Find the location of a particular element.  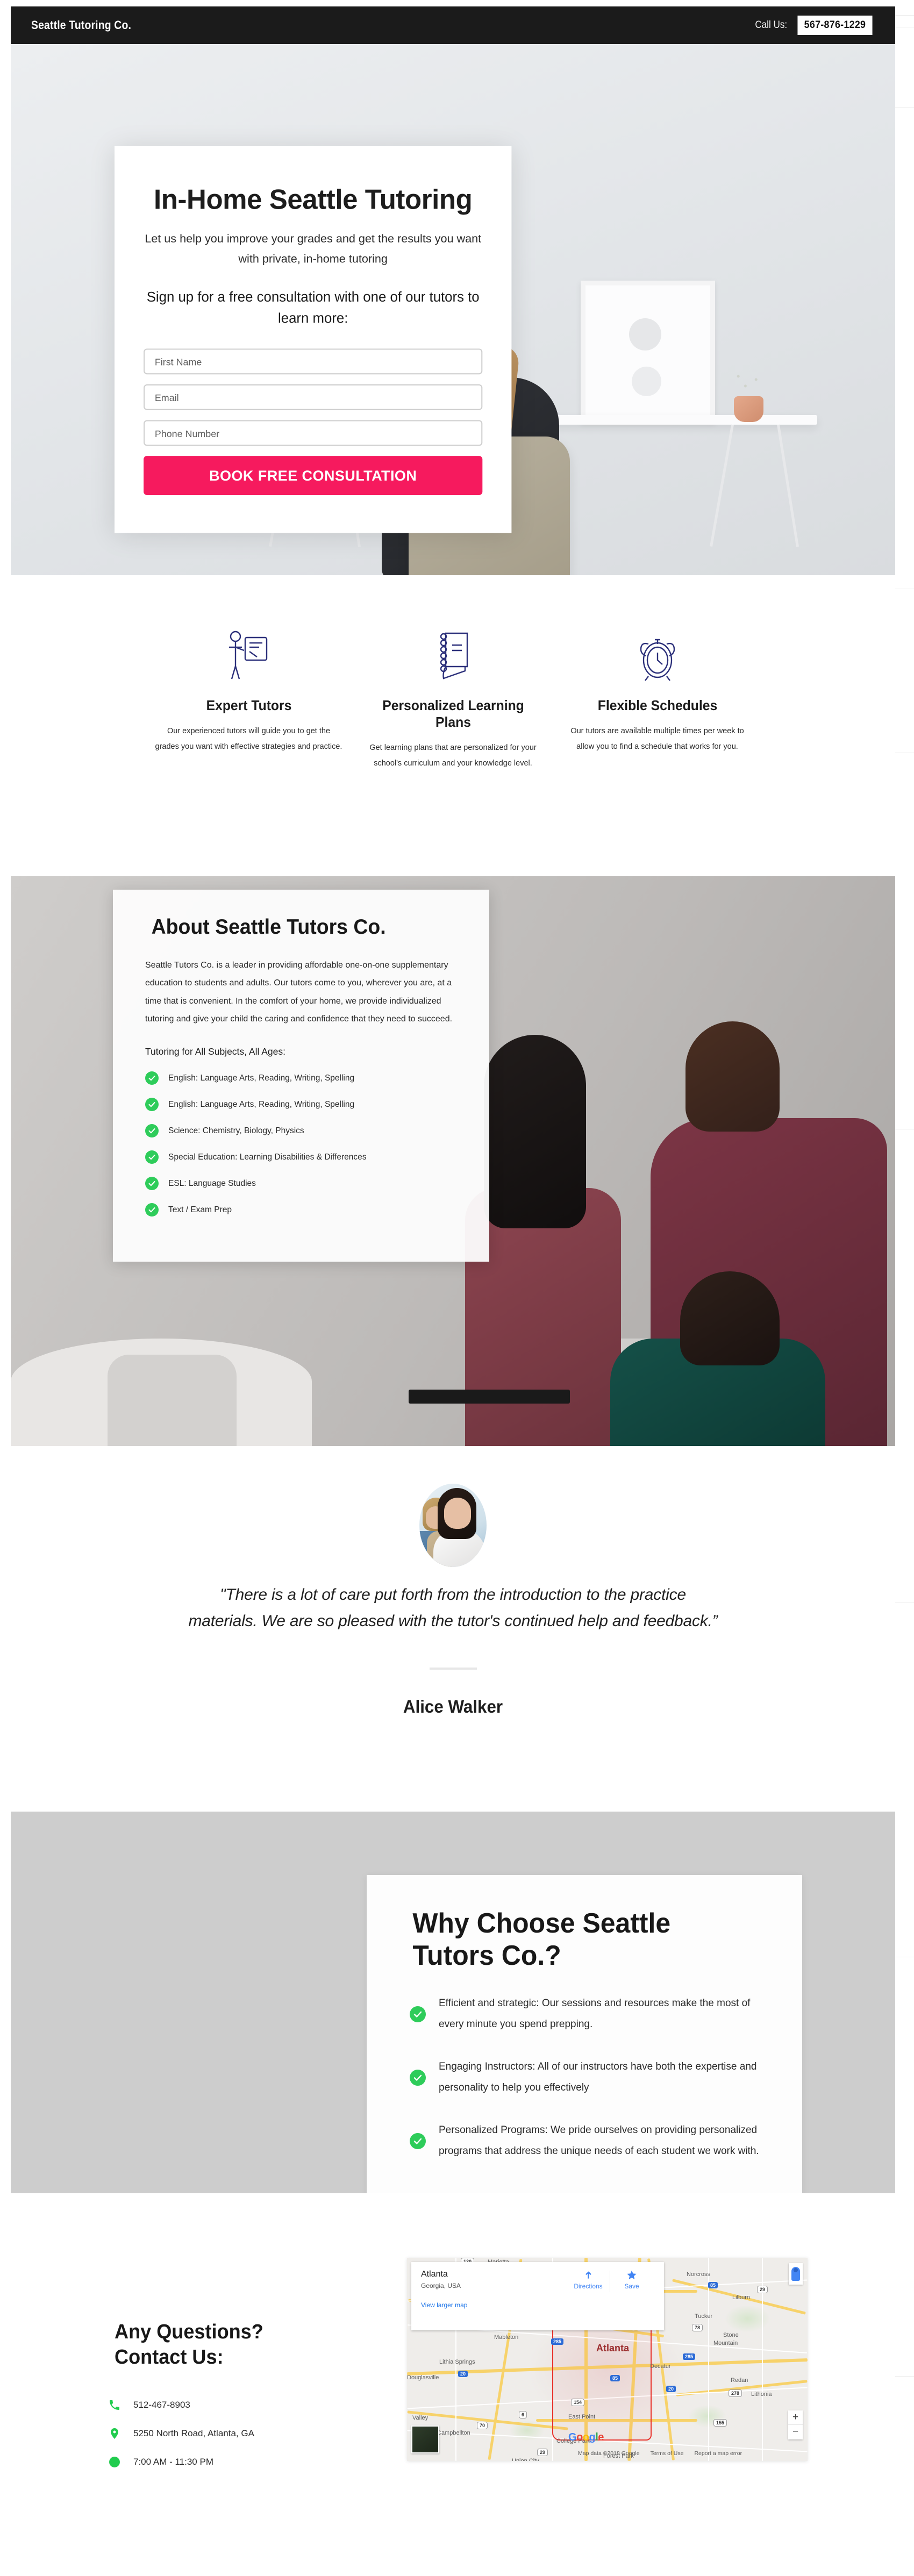

map-data-attribution: Map data ©2018 Google is located at coordinates (609, 2453).